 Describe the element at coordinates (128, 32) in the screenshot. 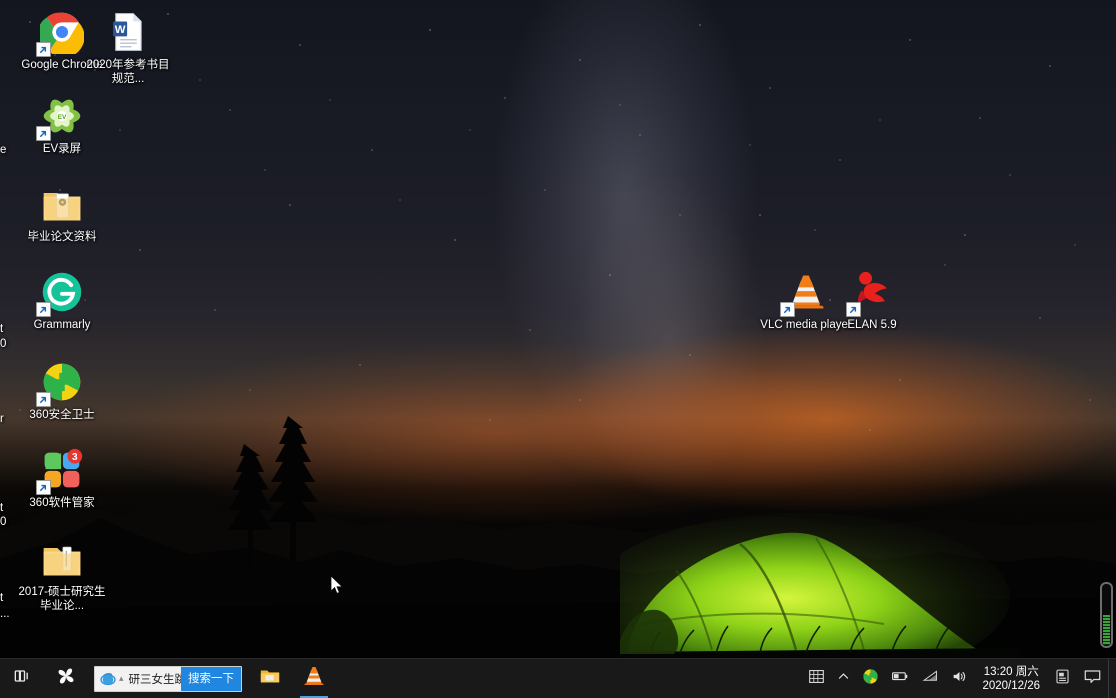

I see `word-doc-icon: W` at that location.